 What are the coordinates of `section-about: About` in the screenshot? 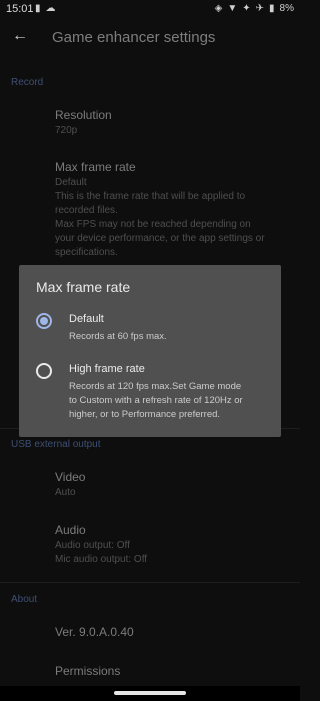 It's located at (24, 599).